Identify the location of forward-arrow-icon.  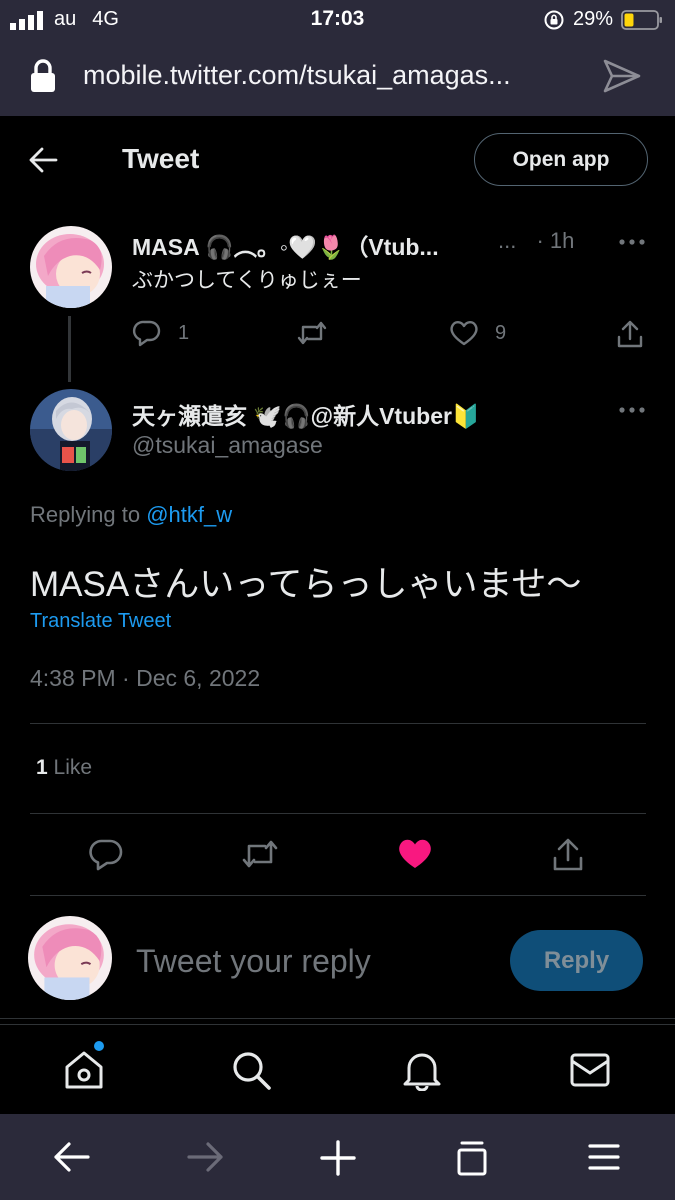
(205, 1157).